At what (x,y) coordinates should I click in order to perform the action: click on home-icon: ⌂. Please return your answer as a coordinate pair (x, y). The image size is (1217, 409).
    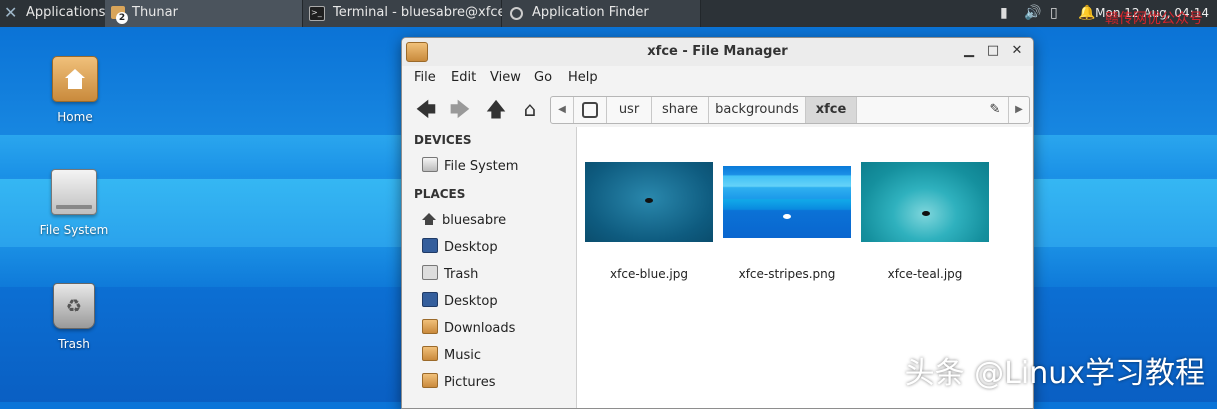
    Looking at the image, I should click on (530, 109).